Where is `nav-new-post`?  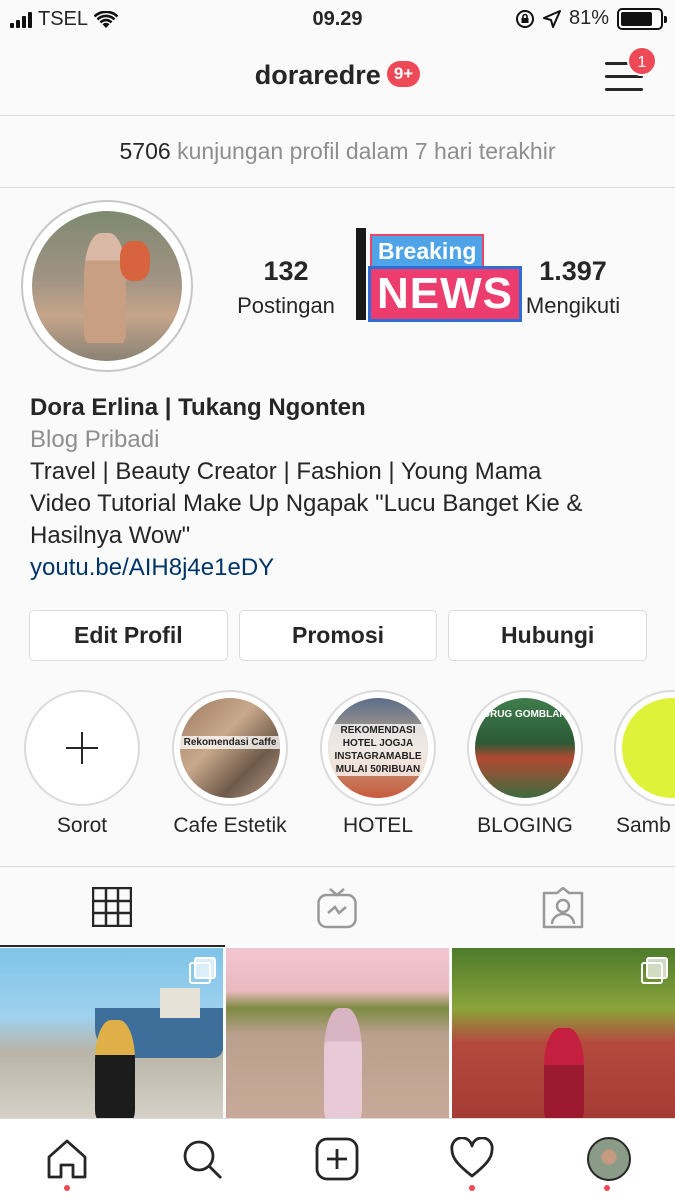
nav-new-post is located at coordinates (337, 1159).